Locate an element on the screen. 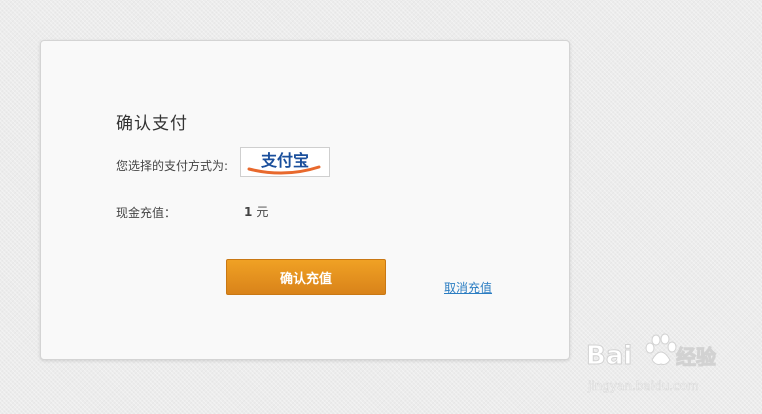 The image size is (762, 414). baidu-jingyan-watermark: Bai 经验 jingyan.baidu.com is located at coordinates (661, 365).